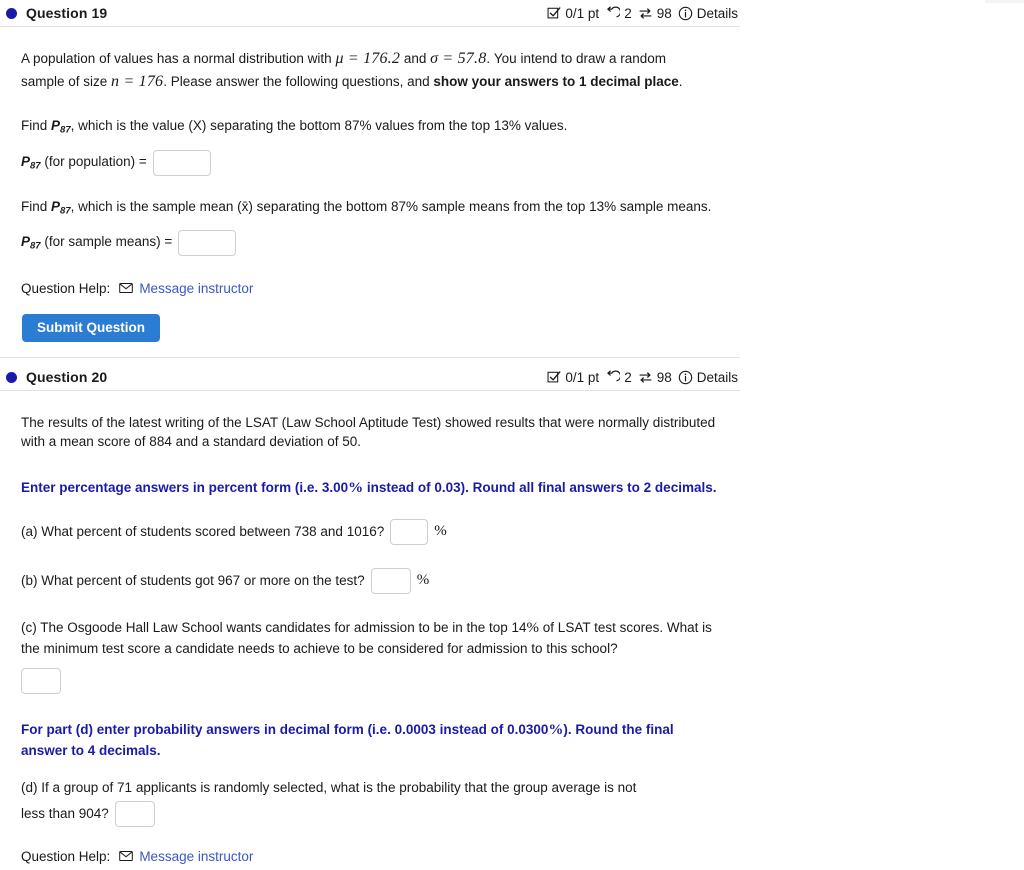  What do you see at coordinates (66, 288) in the screenshot?
I see `q19-help-label: Question Help:` at bounding box center [66, 288].